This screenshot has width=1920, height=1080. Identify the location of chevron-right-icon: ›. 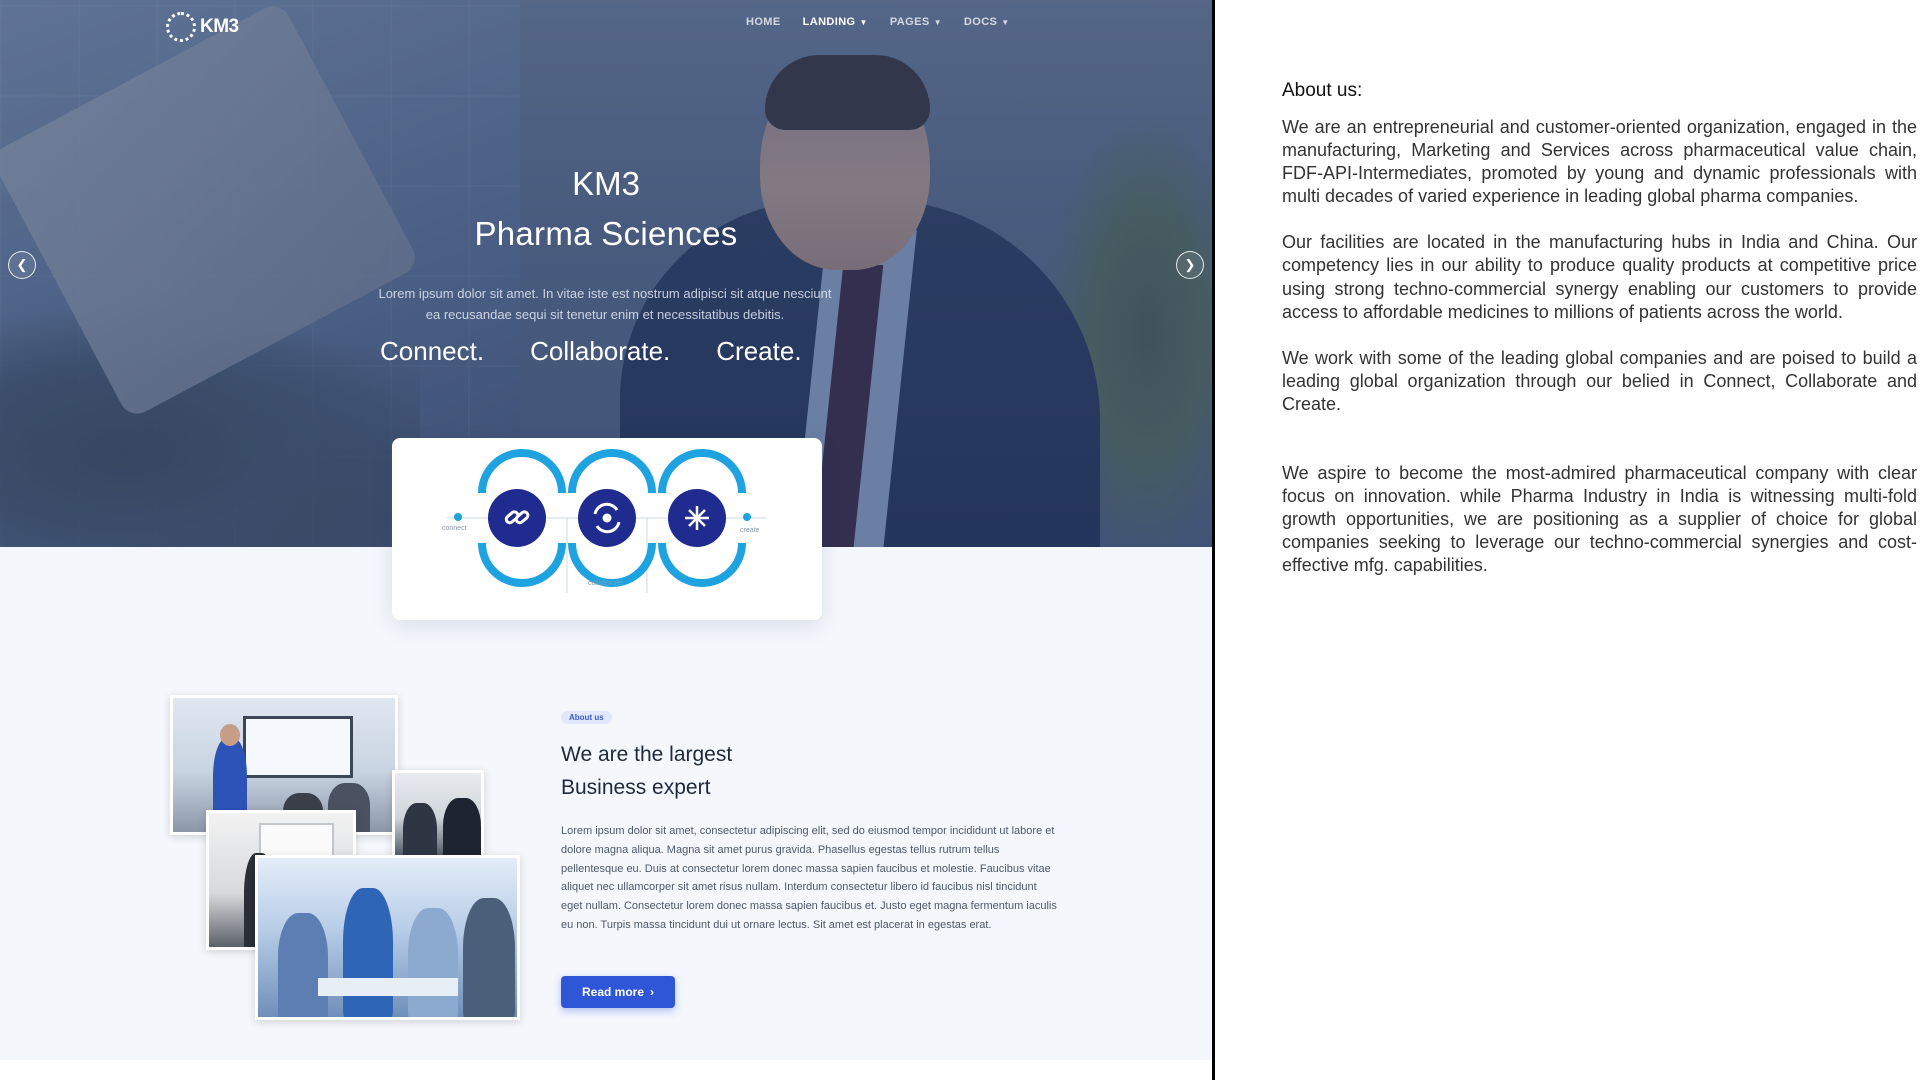
(652, 992).